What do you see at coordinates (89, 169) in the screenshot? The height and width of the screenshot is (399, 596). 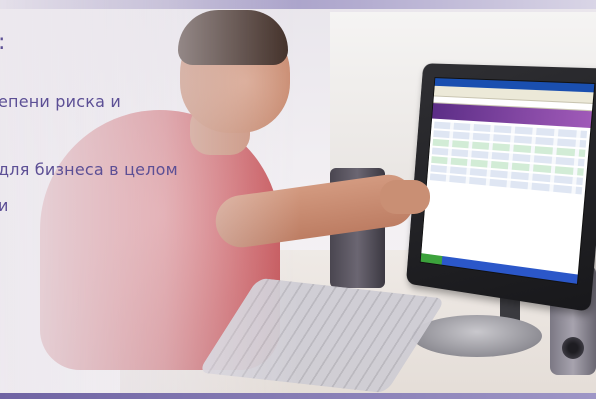 I see `bullet-line-2: для бизнеса в целом` at bounding box center [89, 169].